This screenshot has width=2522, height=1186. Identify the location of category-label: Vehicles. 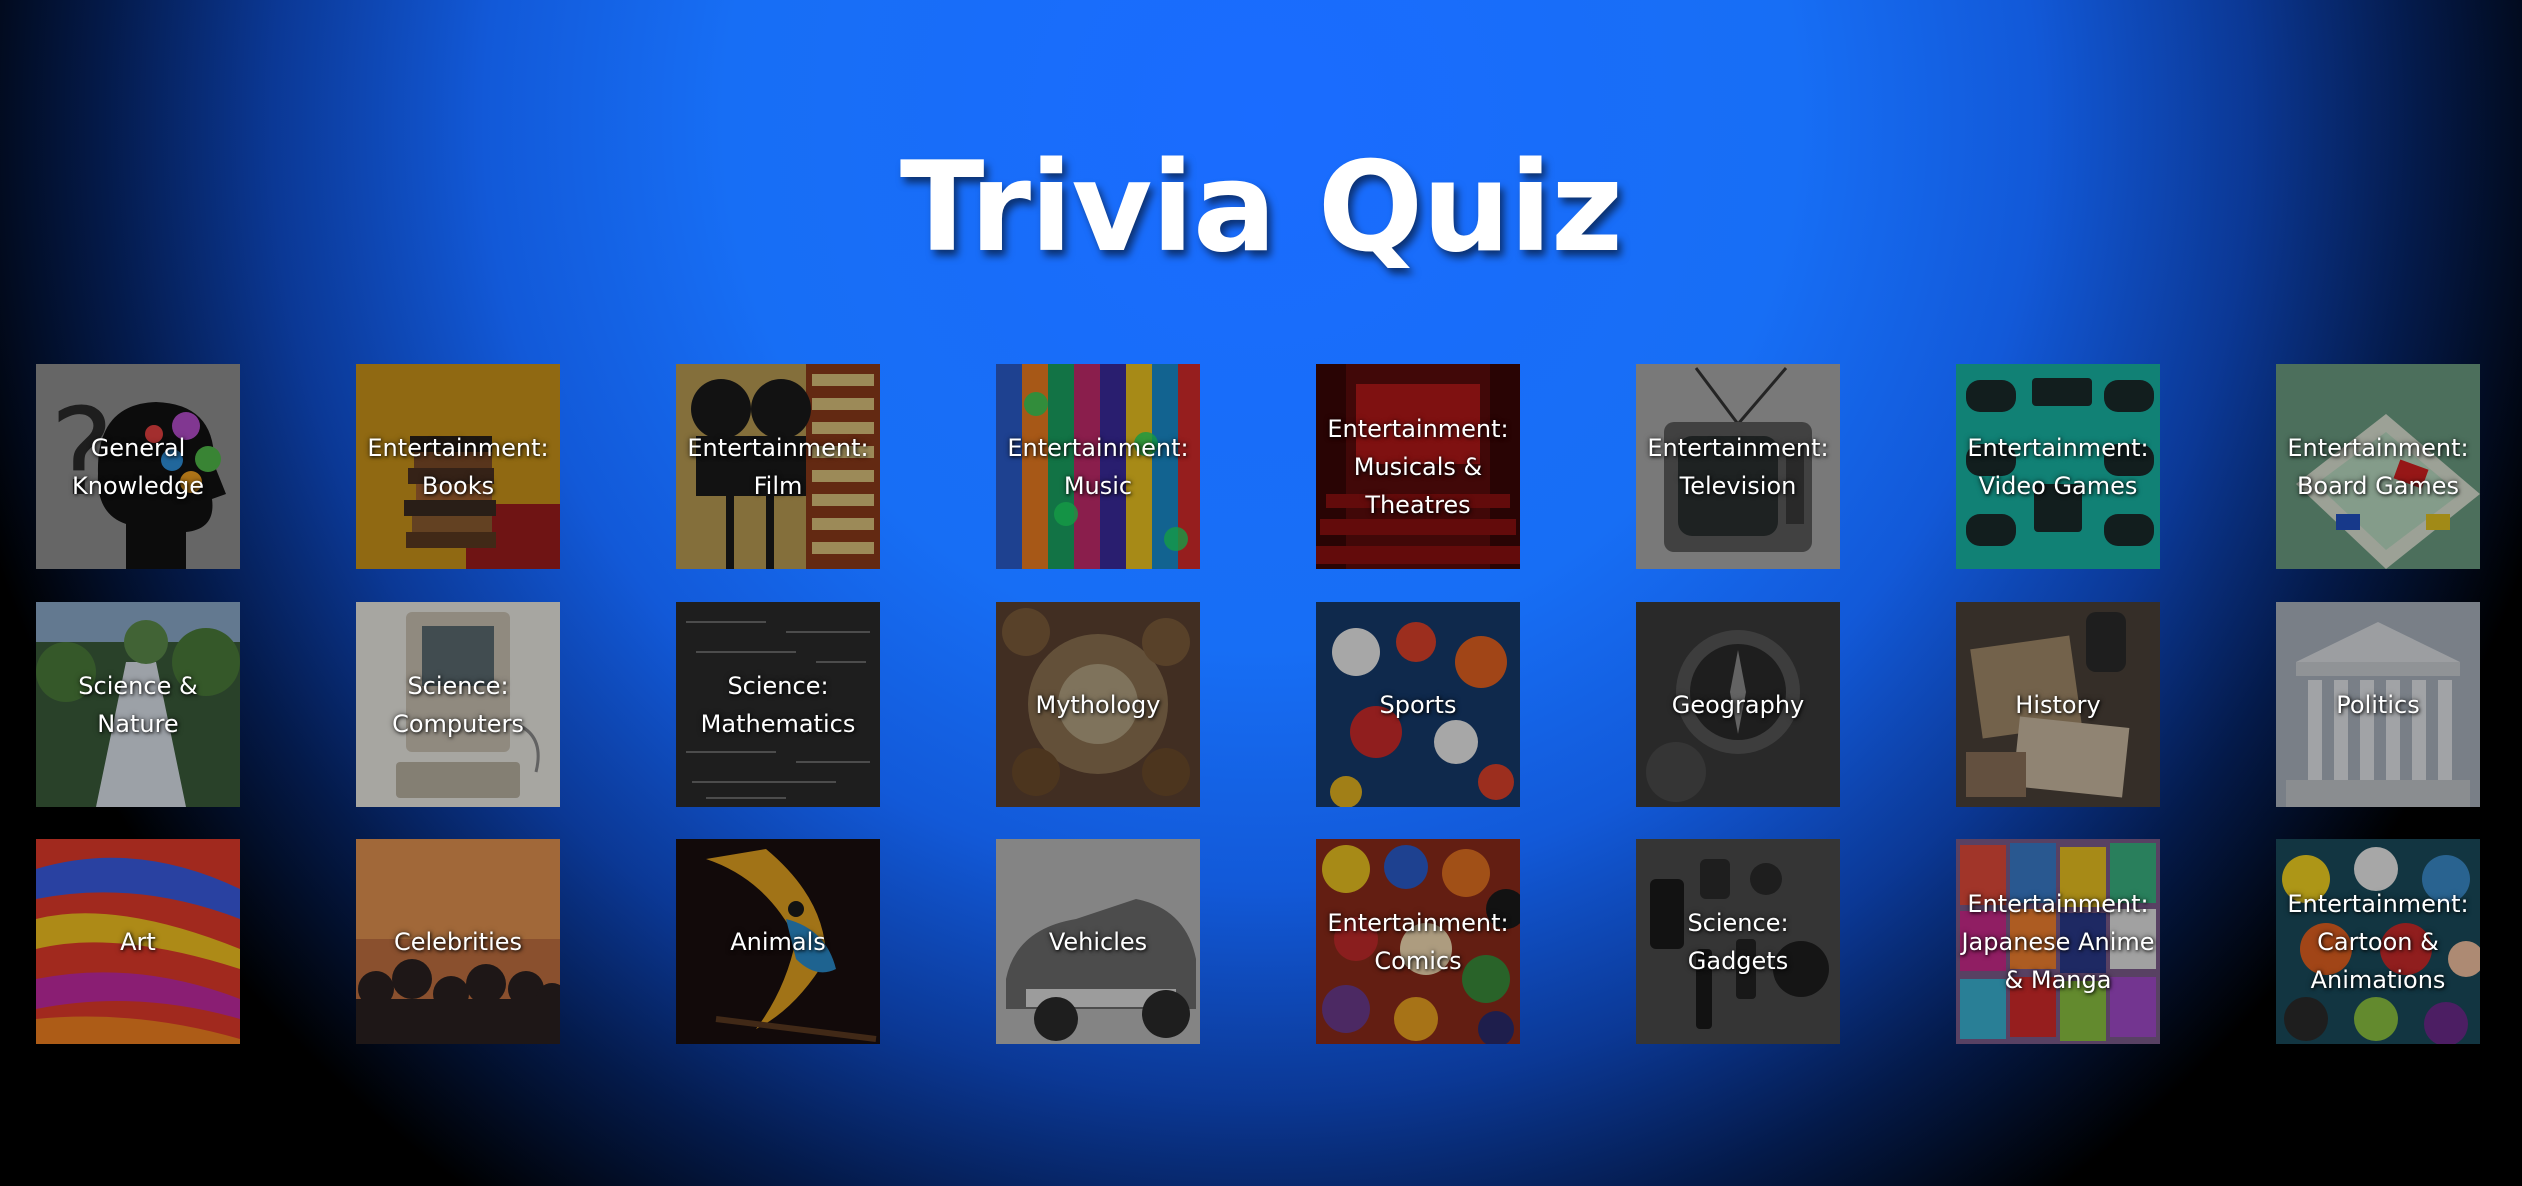
(1098, 941).